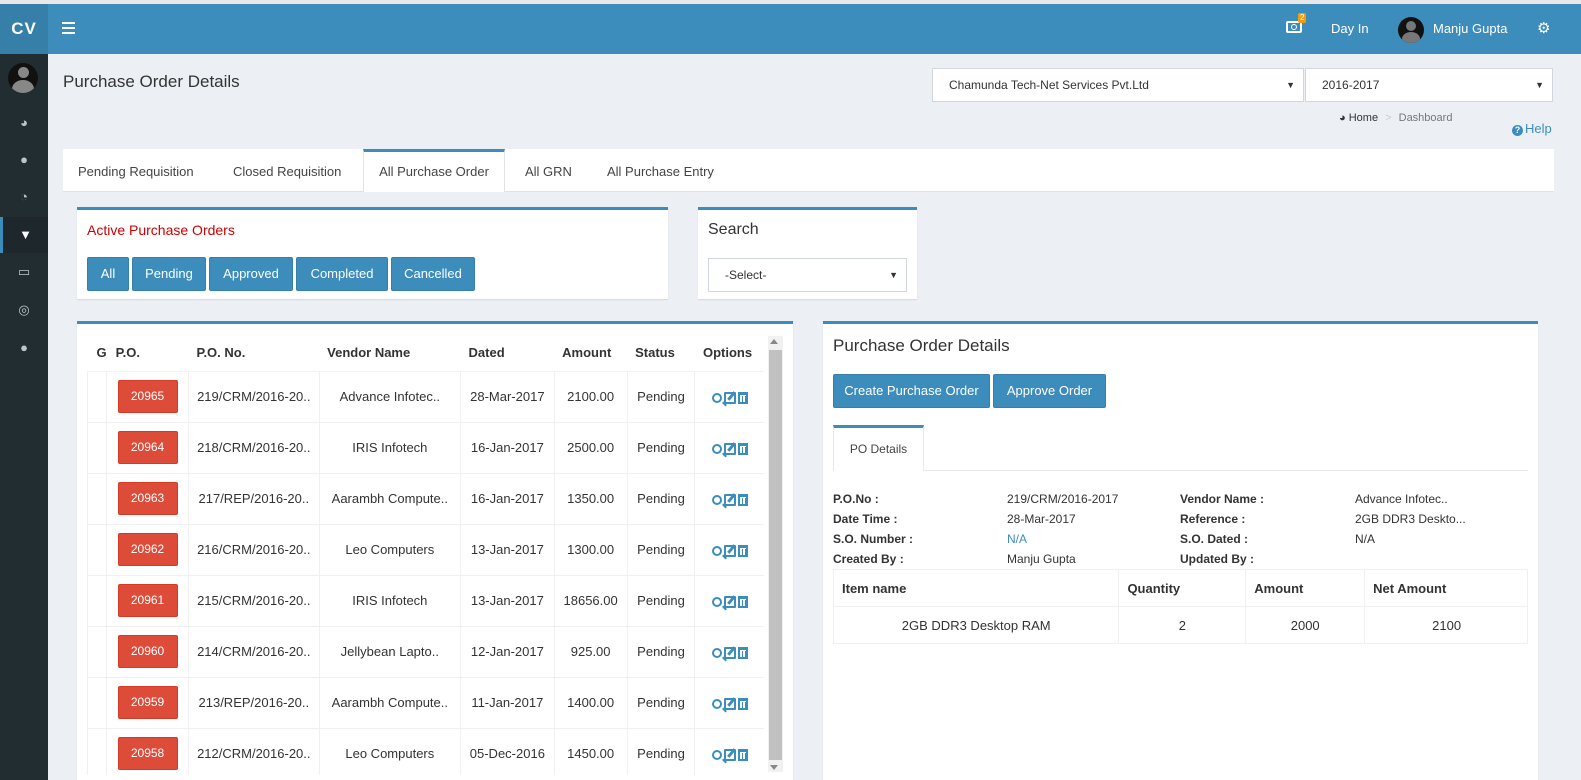  What do you see at coordinates (147, 600) in the screenshot?
I see `po-number-button: 20961` at bounding box center [147, 600].